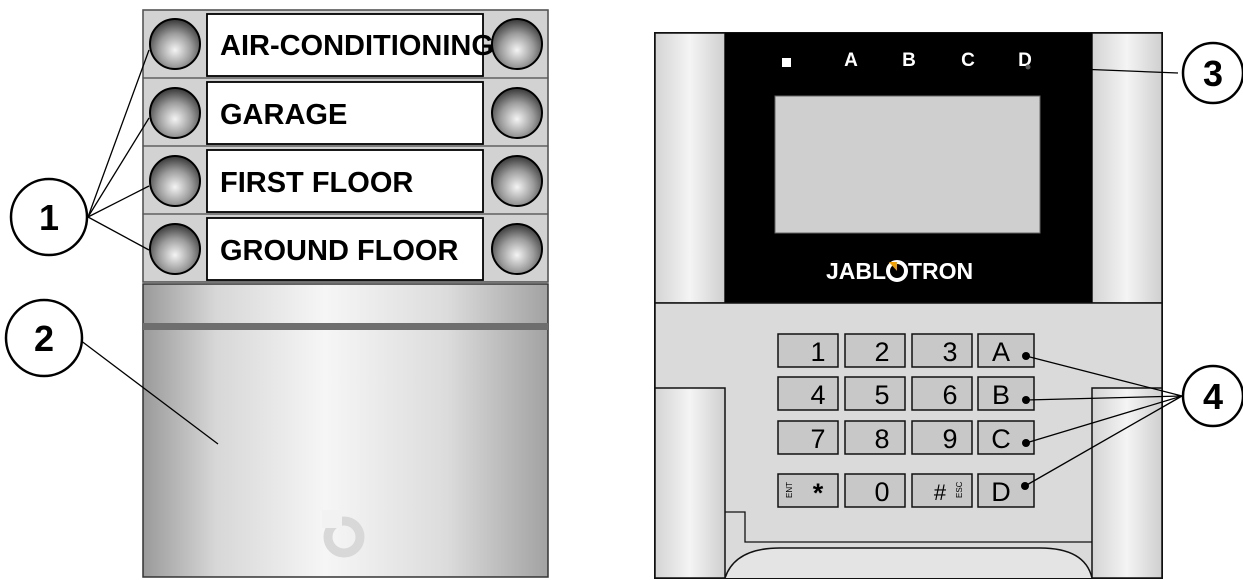  What do you see at coordinates (818, 493) in the screenshot?
I see `key-star-label: *` at bounding box center [818, 493].